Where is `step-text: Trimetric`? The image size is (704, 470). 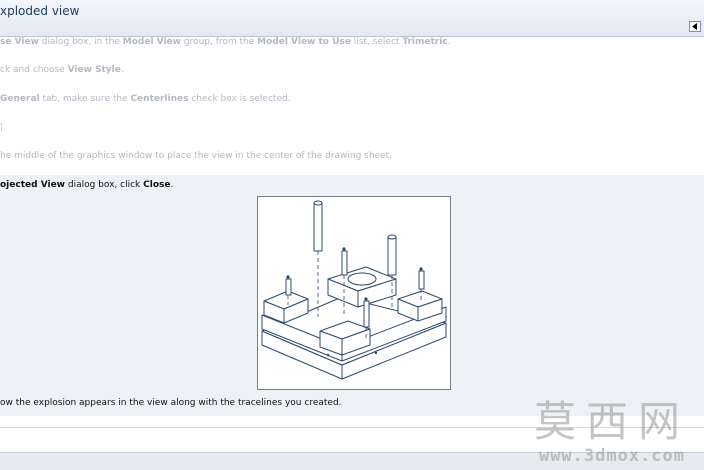 step-text: Trimetric is located at coordinates (425, 42).